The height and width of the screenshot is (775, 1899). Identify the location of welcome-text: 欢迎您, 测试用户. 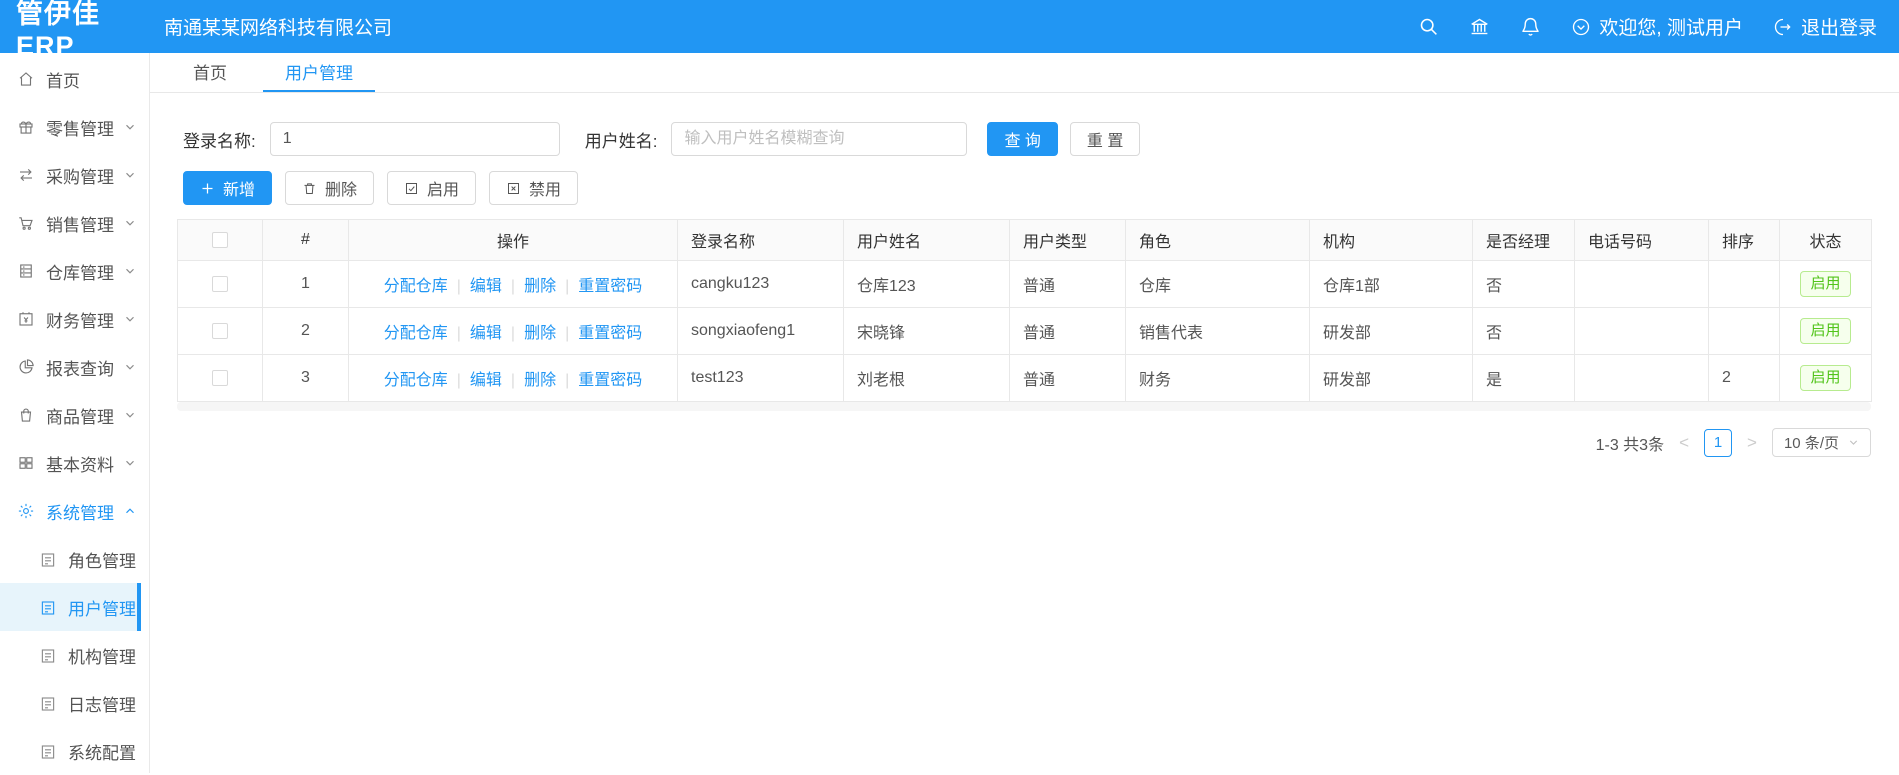
(1671, 28).